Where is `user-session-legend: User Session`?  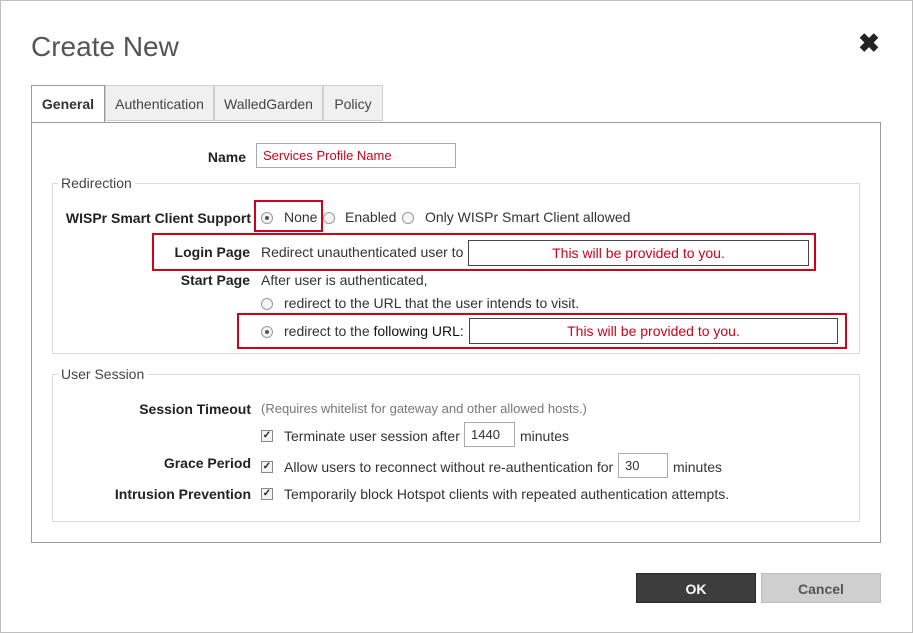 user-session-legend: User Session is located at coordinates (103, 374).